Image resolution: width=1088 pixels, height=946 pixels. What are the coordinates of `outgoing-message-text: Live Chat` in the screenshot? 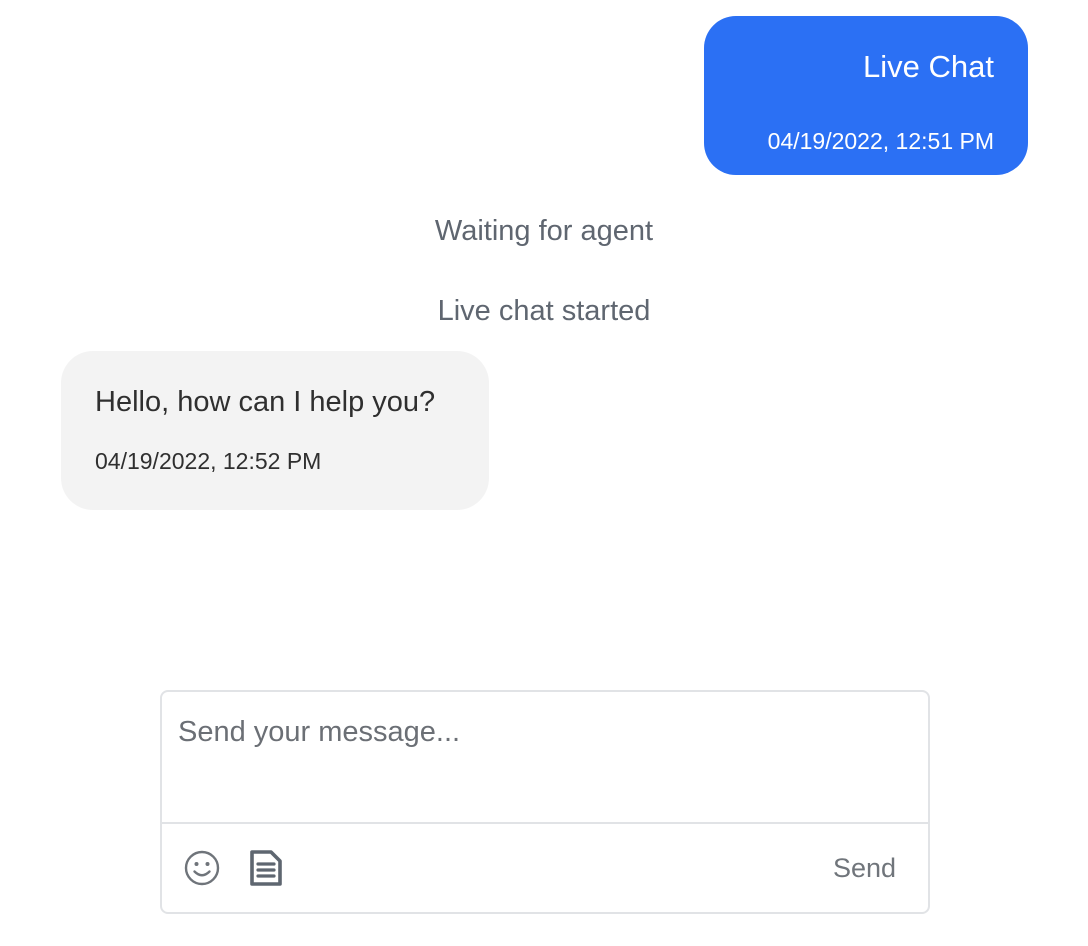 It's located at (928, 66).